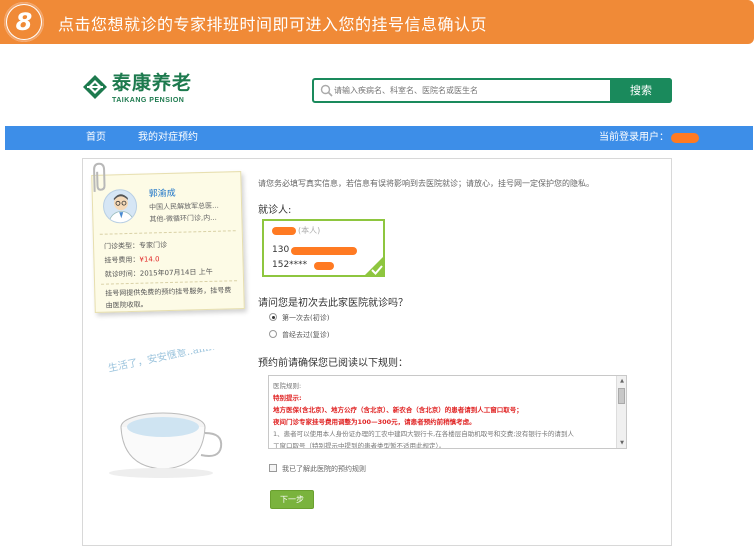 This screenshot has width=754, height=548. What do you see at coordinates (641, 90) in the screenshot?
I see `search-button: 搜索` at bounding box center [641, 90].